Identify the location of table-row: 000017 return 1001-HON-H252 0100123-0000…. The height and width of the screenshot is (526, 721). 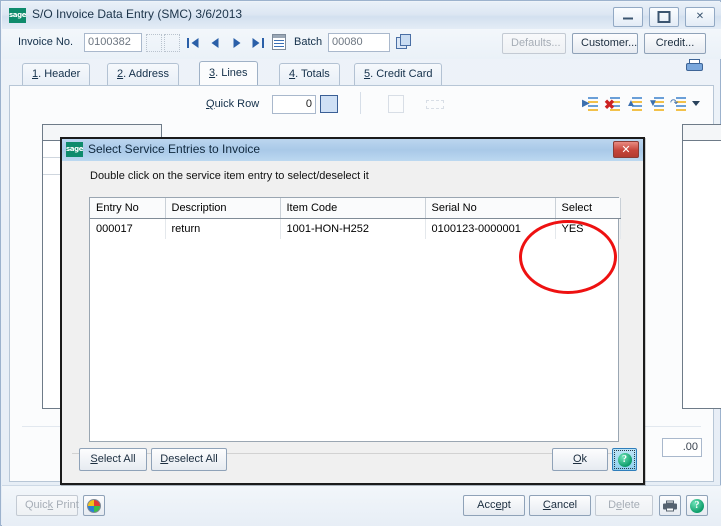
(355, 228).